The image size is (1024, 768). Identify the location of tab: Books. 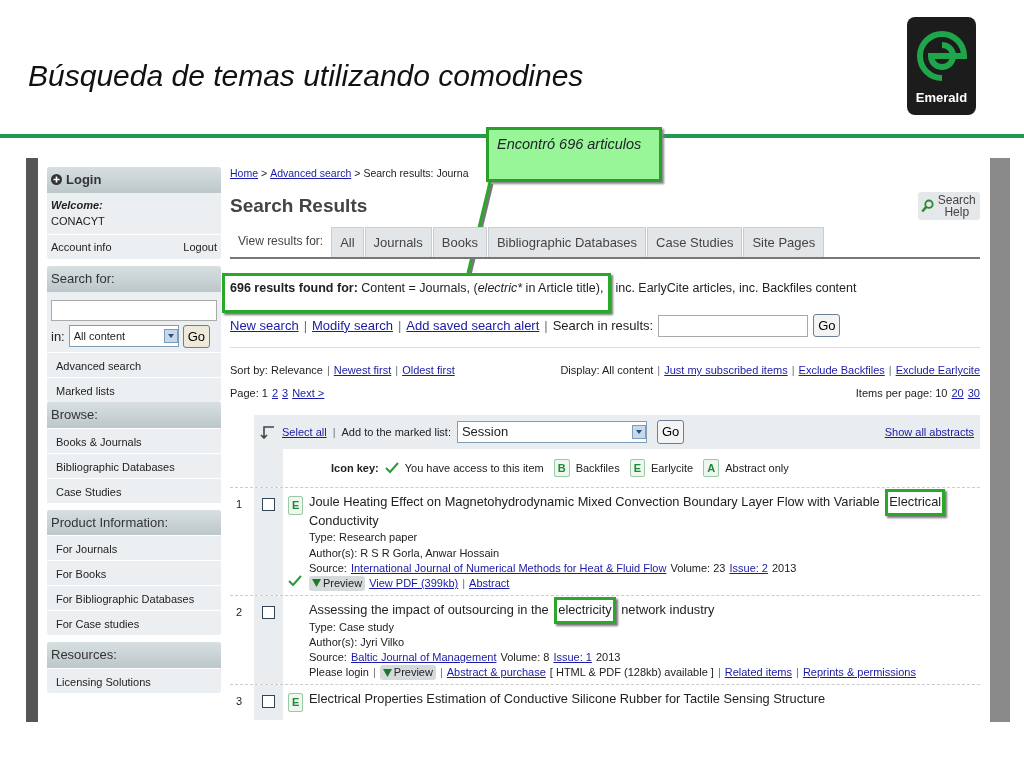
(459, 241).